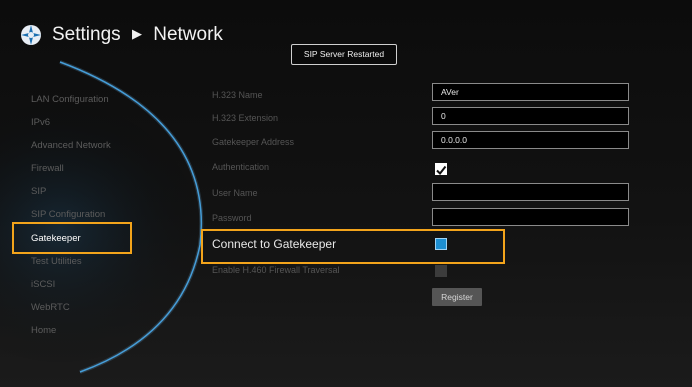 The height and width of the screenshot is (387, 692). Describe the element at coordinates (91, 122) in the screenshot. I see `sidebar-item-ipv6: IPv6` at that location.